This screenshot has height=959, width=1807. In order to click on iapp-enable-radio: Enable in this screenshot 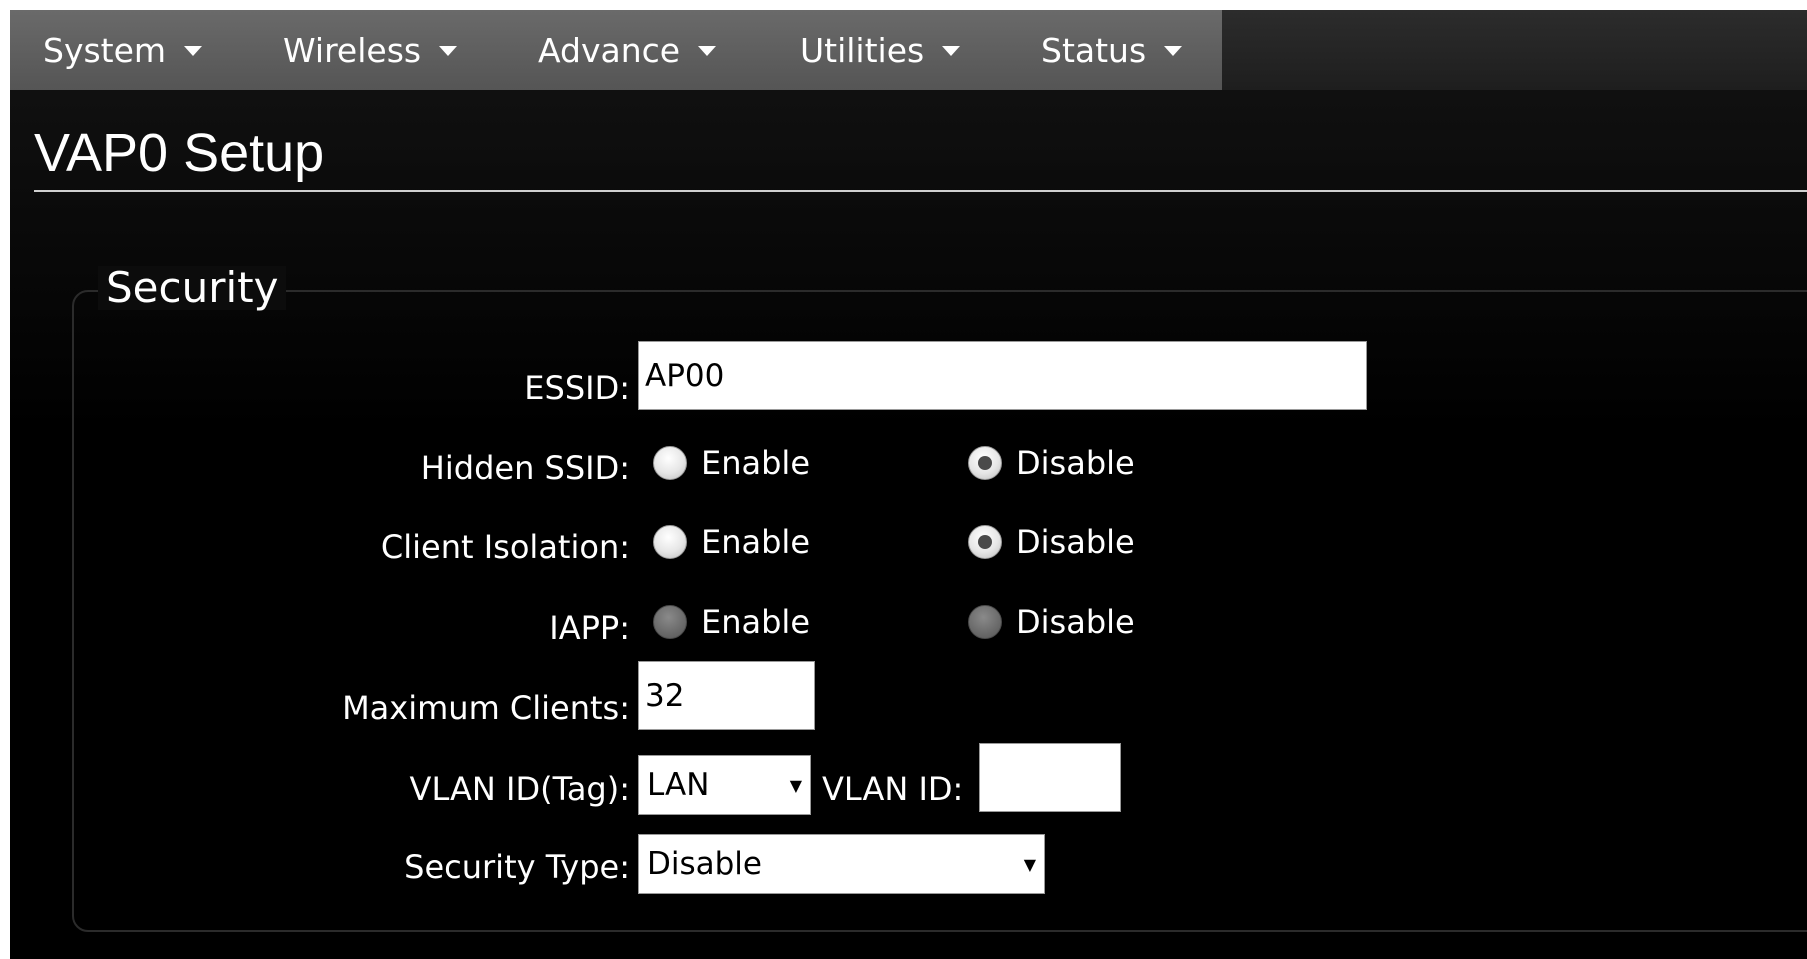, I will do `click(731, 622)`.